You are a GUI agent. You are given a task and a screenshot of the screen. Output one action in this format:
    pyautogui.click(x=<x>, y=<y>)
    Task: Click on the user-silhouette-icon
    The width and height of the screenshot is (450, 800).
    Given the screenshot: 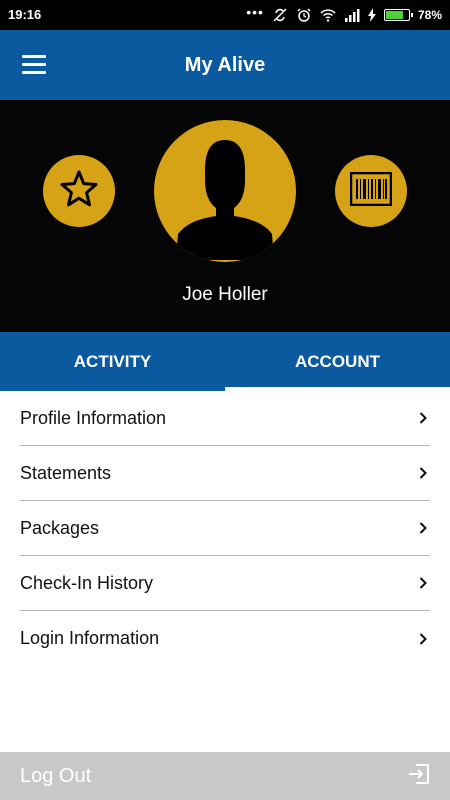 What is the action you would take?
    pyautogui.click(x=225, y=191)
    